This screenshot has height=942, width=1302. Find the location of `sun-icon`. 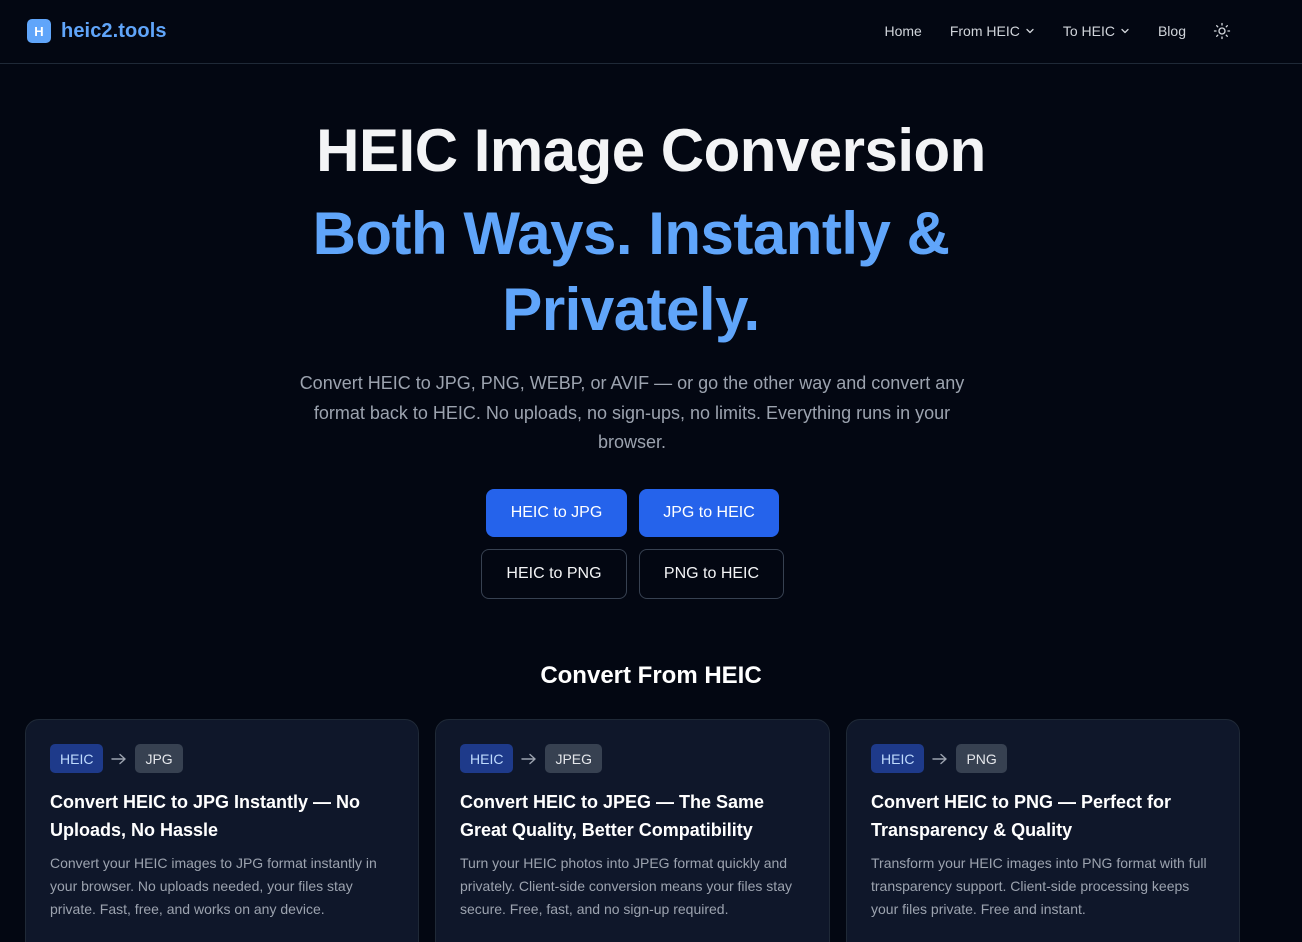

sun-icon is located at coordinates (1222, 31).